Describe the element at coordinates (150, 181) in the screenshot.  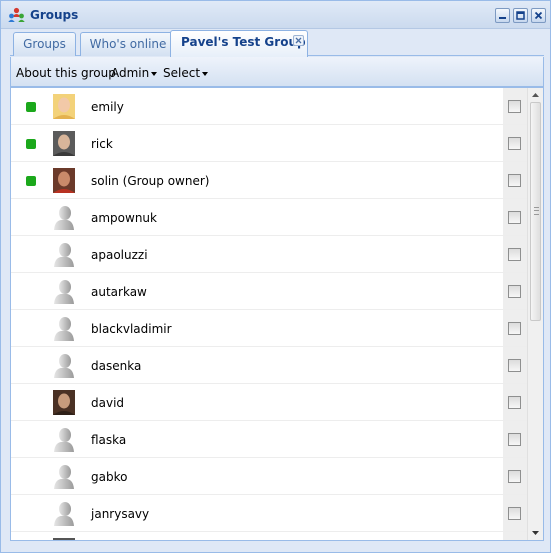
I see `member-name: solin (Group owner)` at that location.